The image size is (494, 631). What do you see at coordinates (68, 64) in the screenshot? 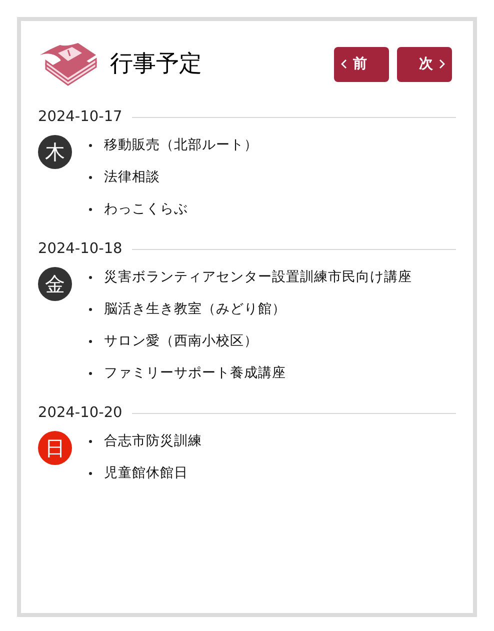
I see `calendar-icon` at bounding box center [68, 64].